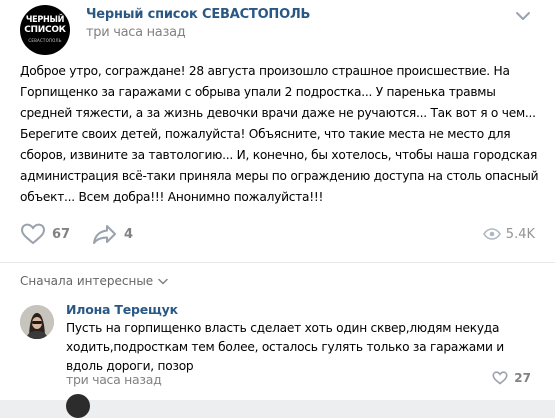 This screenshot has width=555, height=418. What do you see at coordinates (45, 20) in the screenshot?
I see `avatar-logo-line-1: ЧЕРНЫЙ` at bounding box center [45, 20].